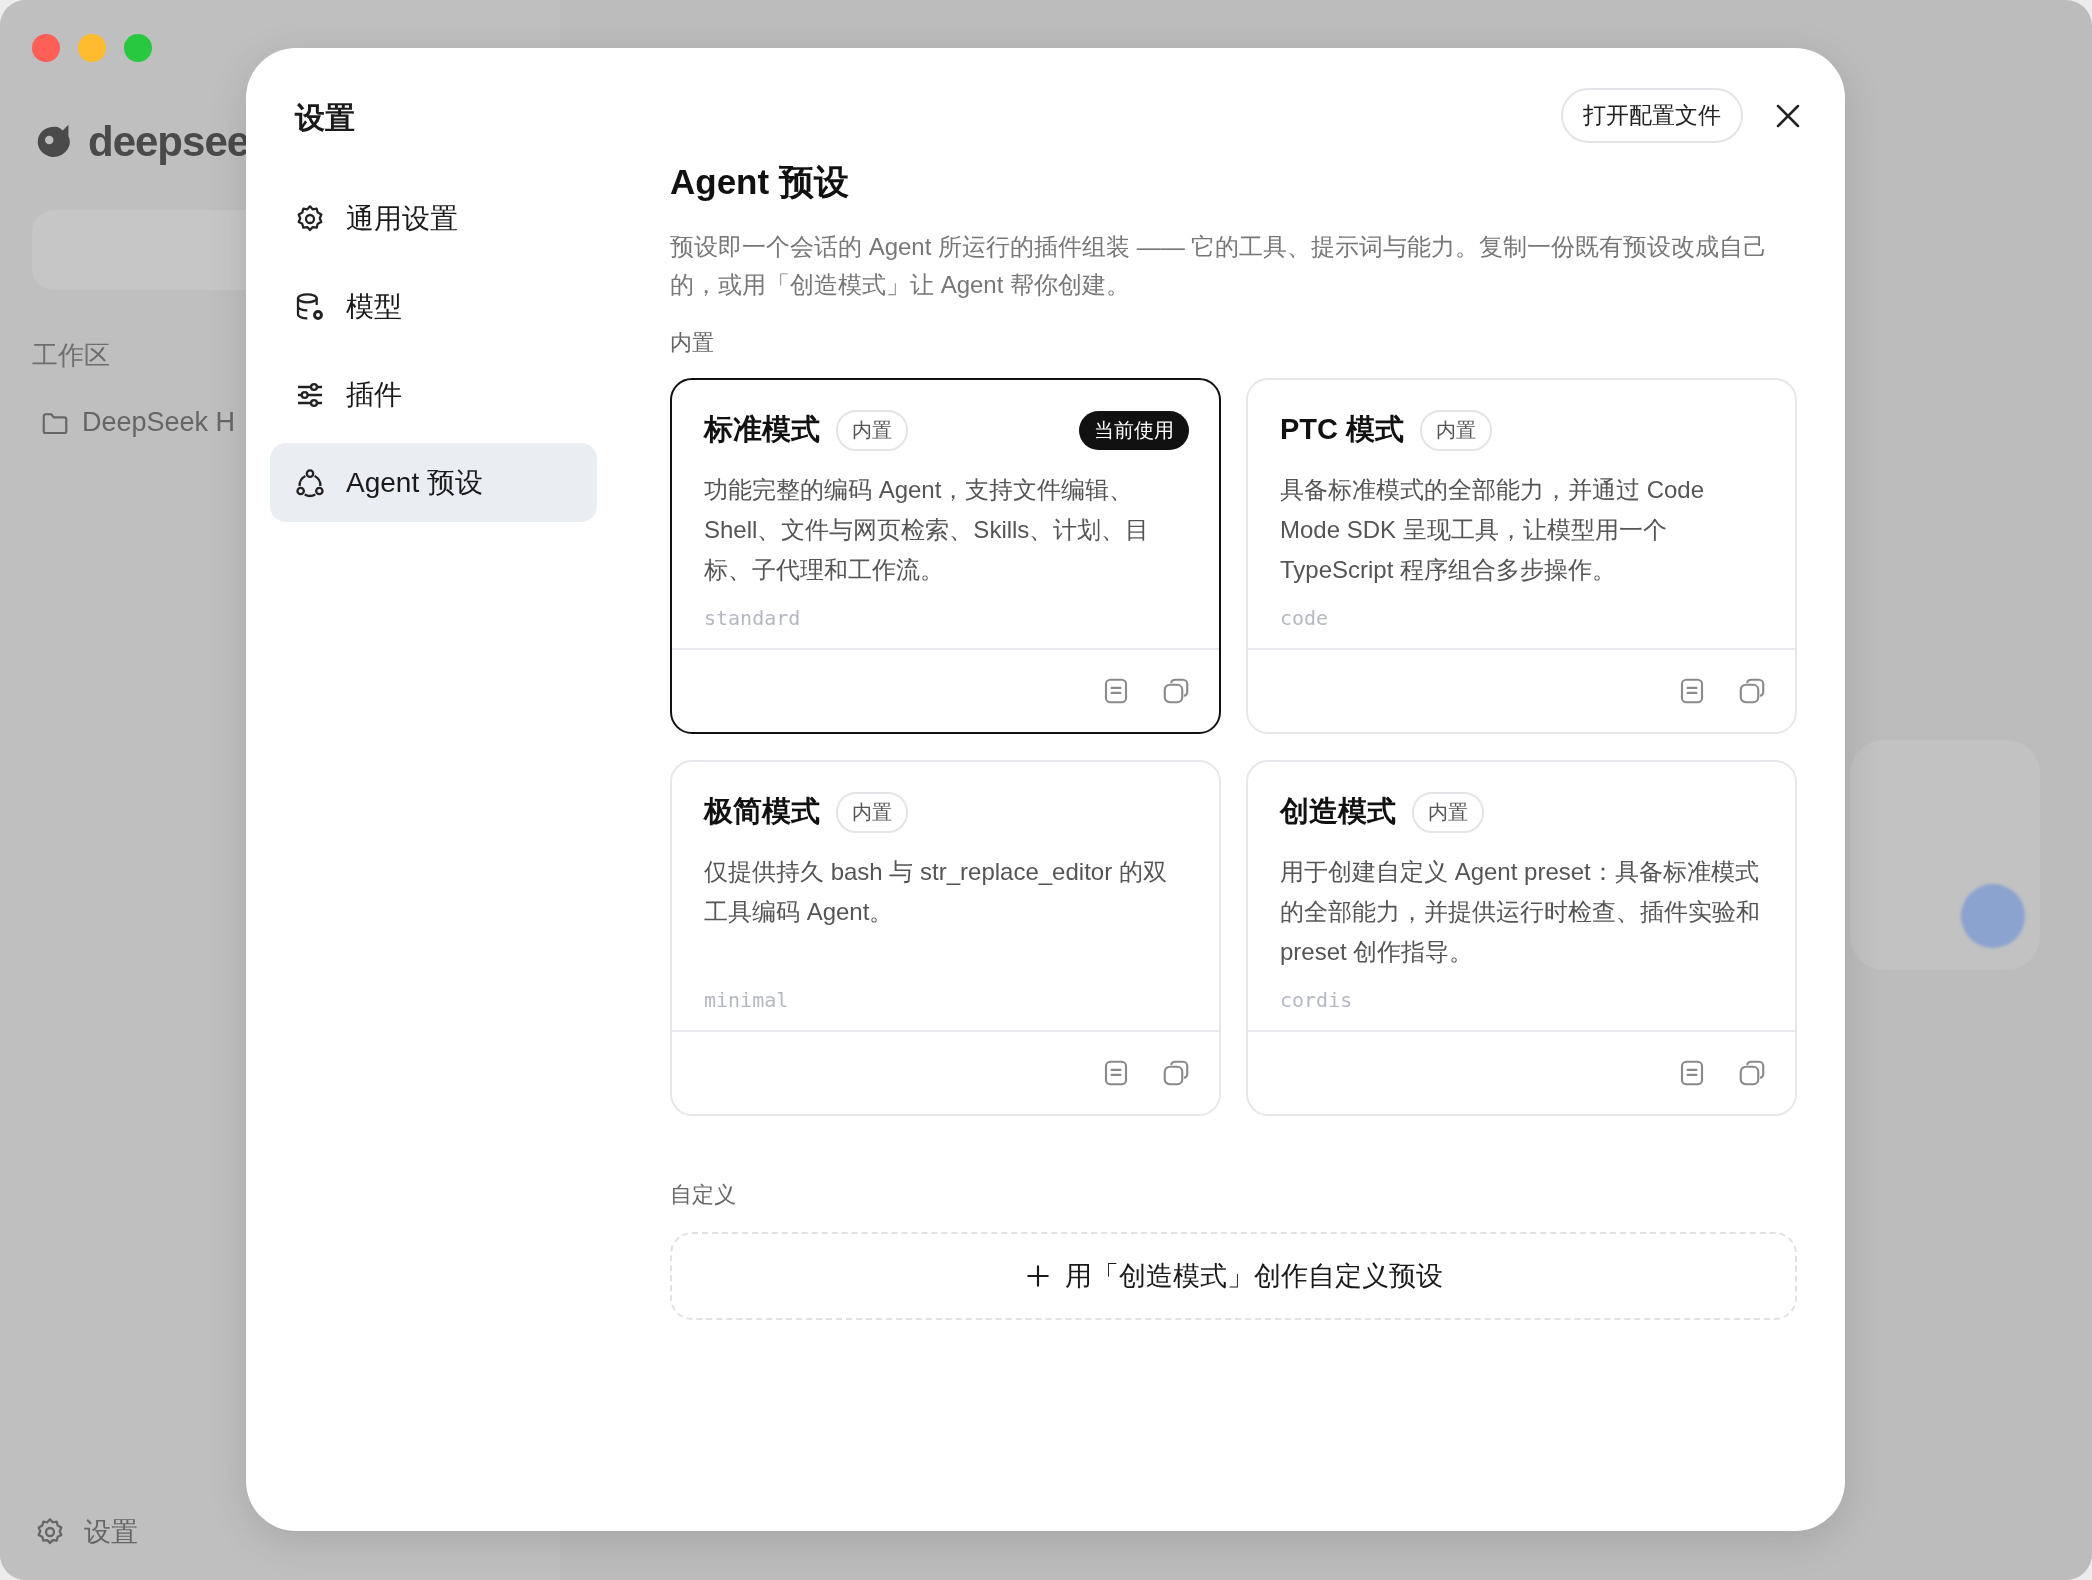 The height and width of the screenshot is (1580, 2092). I want to click on nodes-icon, so click(310, 482).